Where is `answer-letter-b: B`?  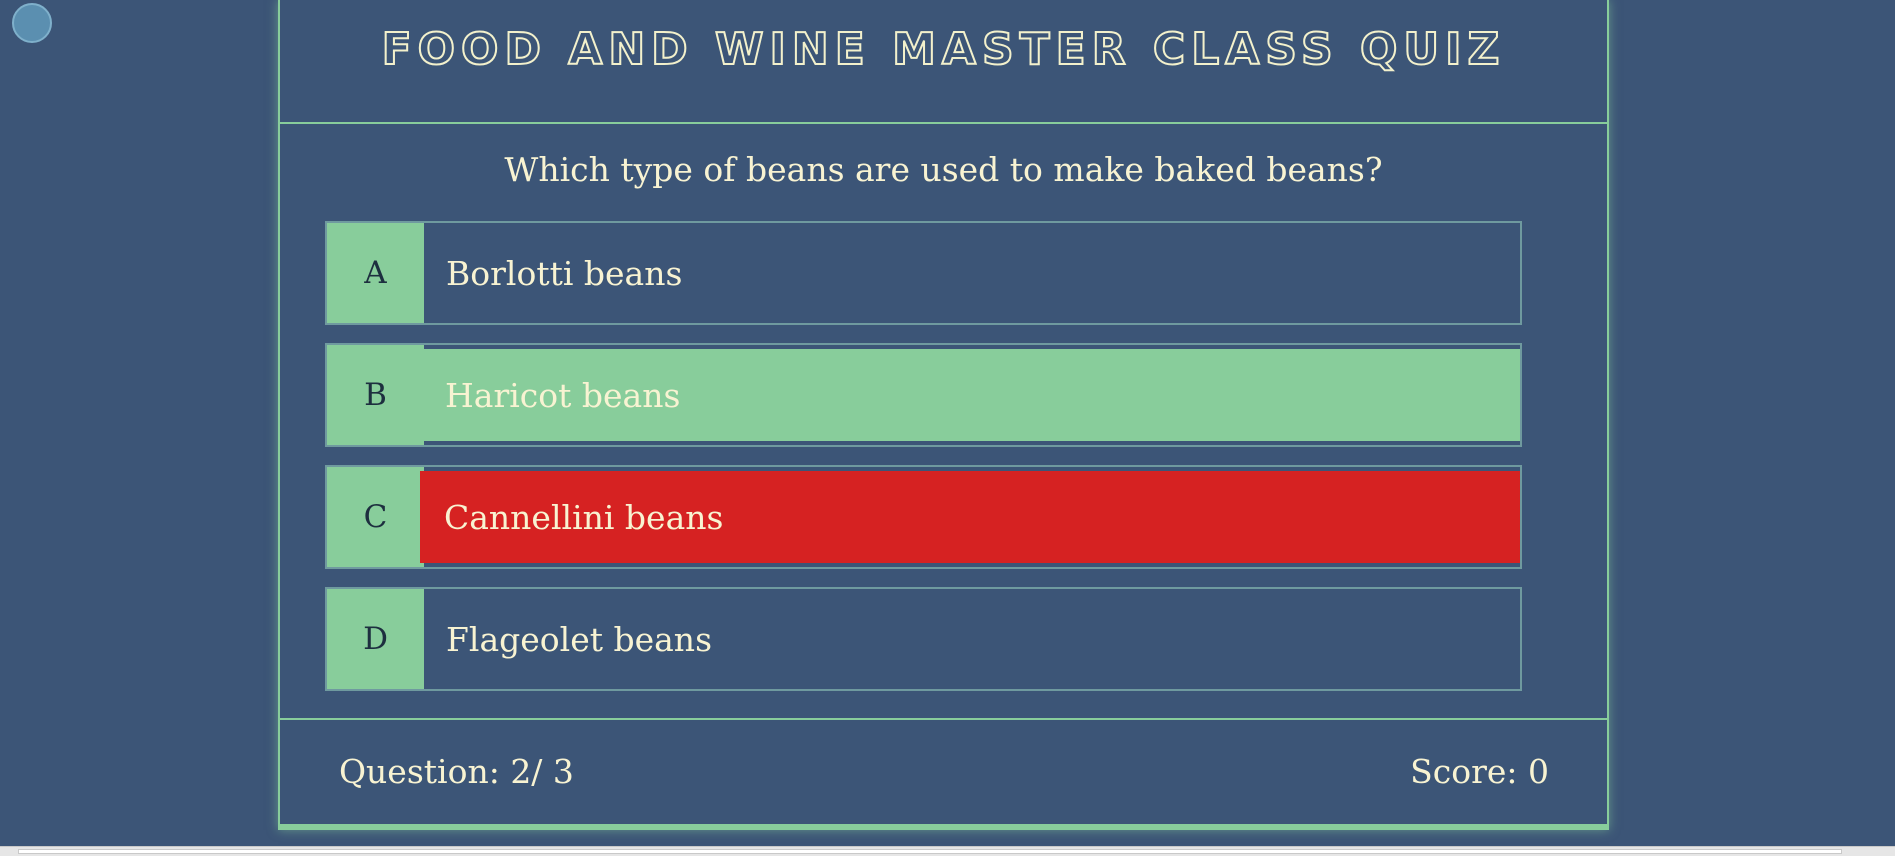
answer-letter-b: B is located at coordinates (375, 395).